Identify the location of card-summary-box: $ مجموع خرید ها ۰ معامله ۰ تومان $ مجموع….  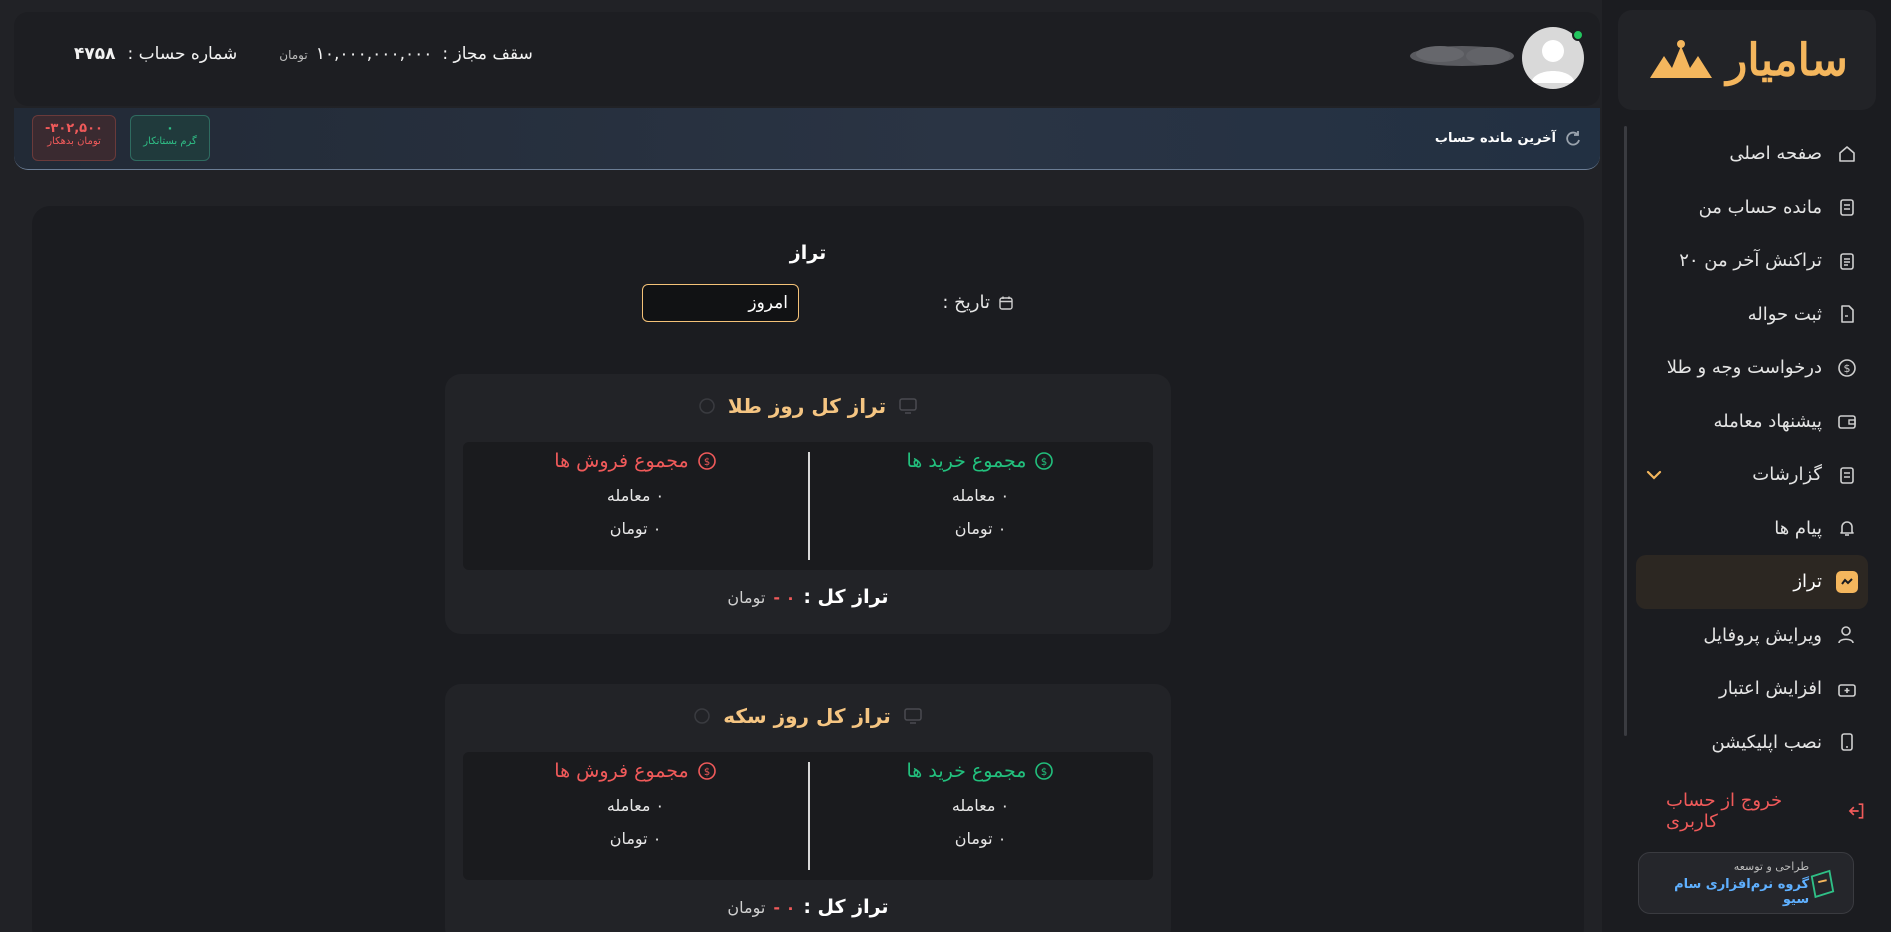
(808, 816).